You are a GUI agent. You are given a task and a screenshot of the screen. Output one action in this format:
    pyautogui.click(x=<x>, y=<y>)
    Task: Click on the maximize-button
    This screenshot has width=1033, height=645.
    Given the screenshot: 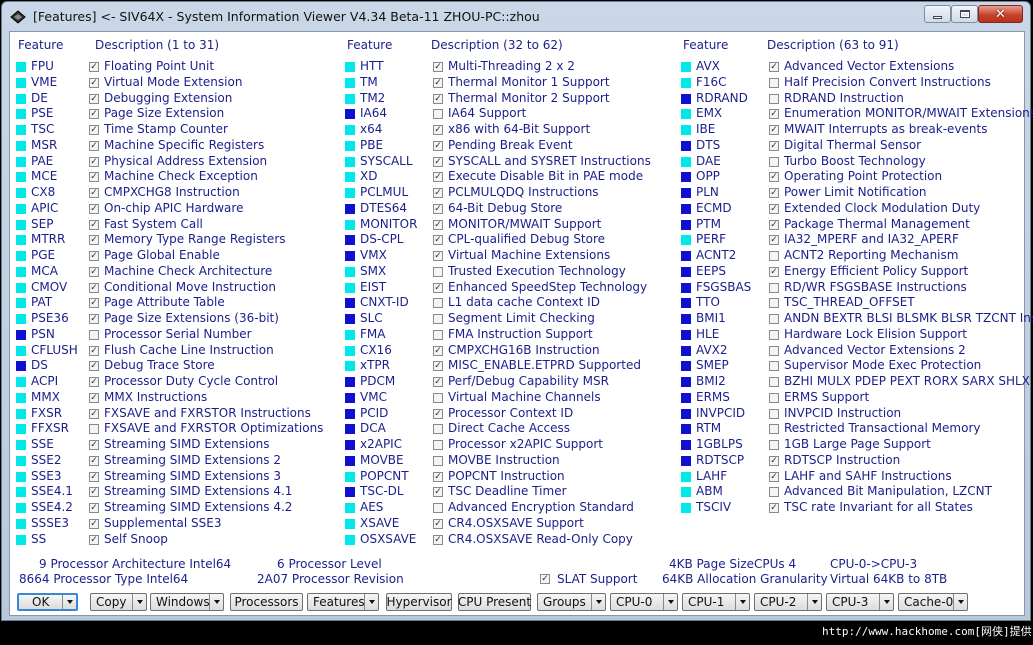 What is the action you would take?
    pyautogui.click(x=964, y=14)
    